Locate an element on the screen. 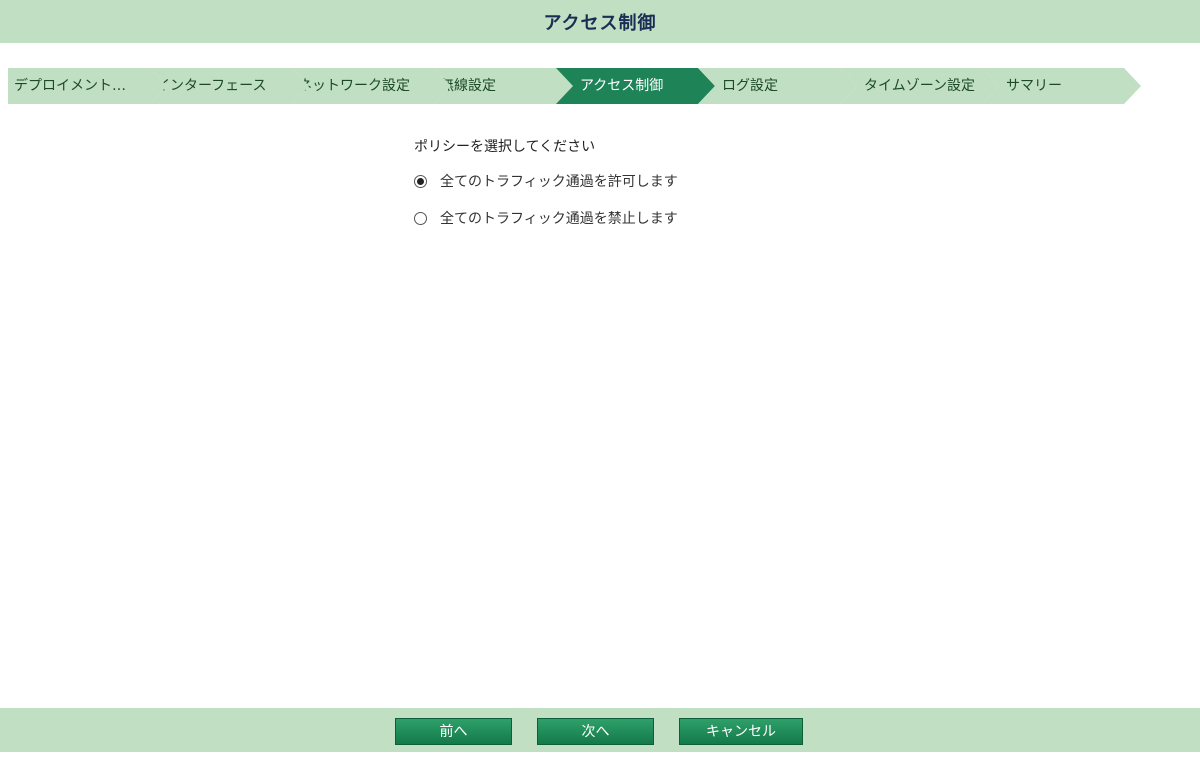  allow-all-option: 全てのトラフィック通過を許可します is located at coordinates (546, 181).